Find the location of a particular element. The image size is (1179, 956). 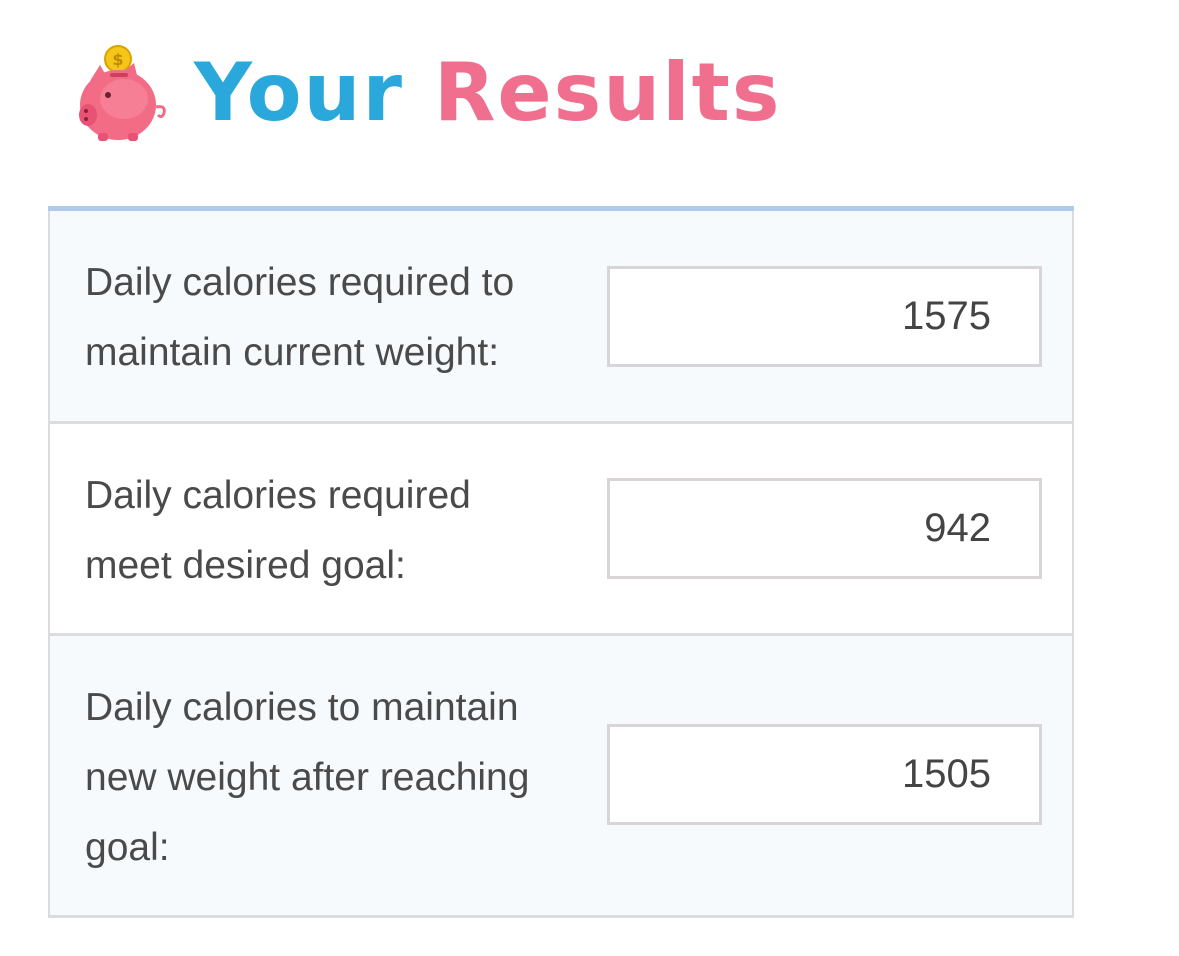

results-header: $ Your Results is located at coordinates (430, 93).